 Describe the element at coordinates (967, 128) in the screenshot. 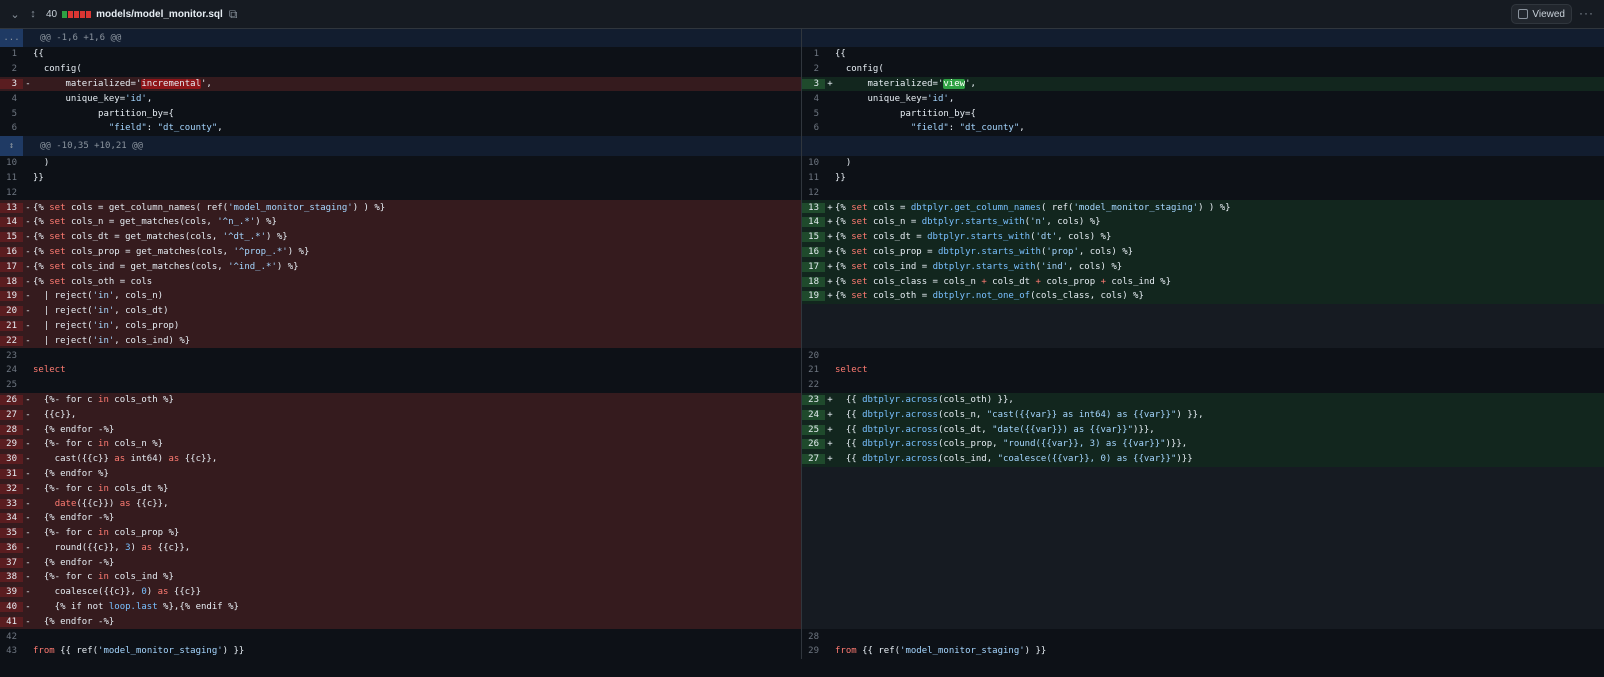

I see `code-text: "field": "dt_county",` at that location.